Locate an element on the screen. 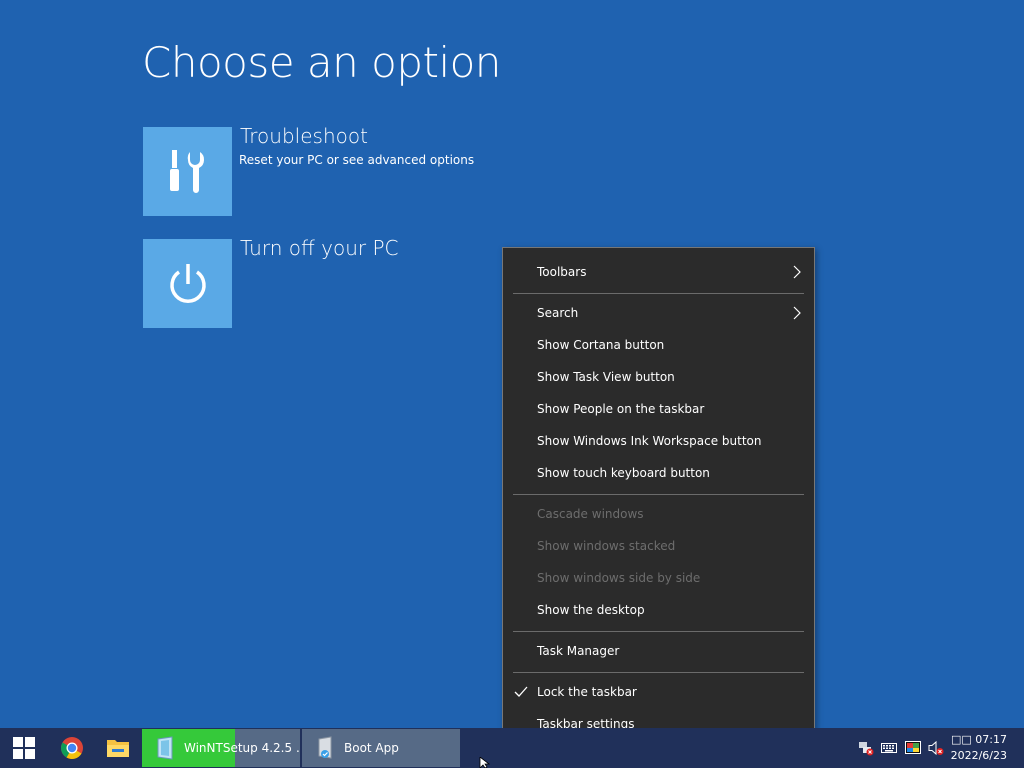 The width and height of the screenshot is (1024, 768). chrome-icon is located at coordinates (72, 748).